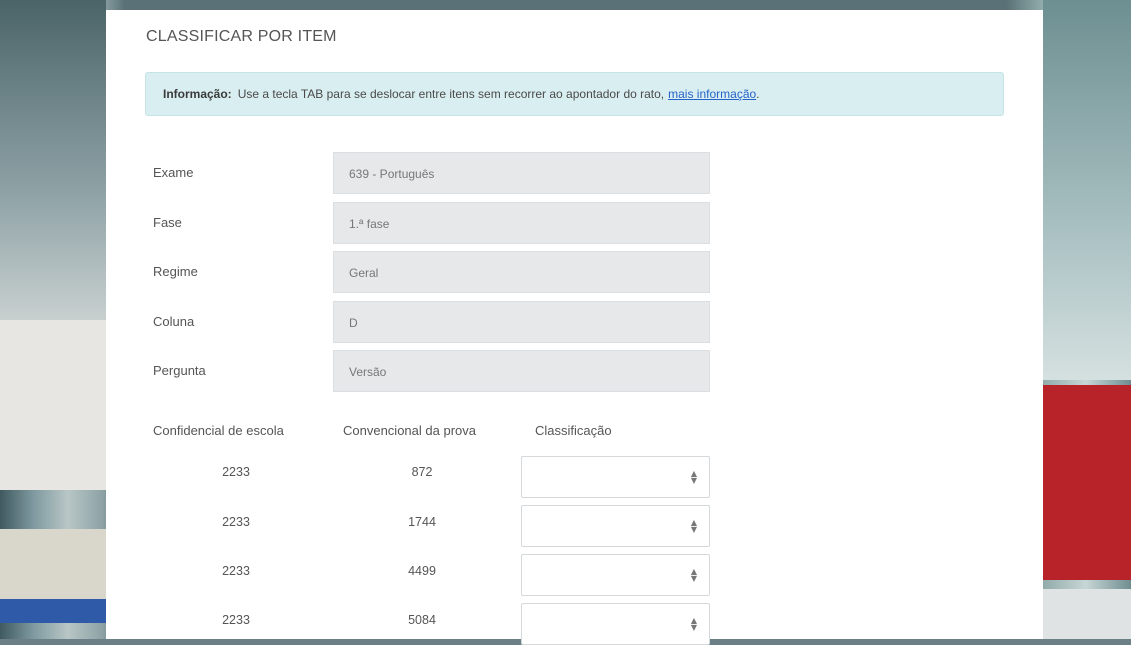  Describe the element at coordinates (173, 172) in the screenshot. I see `field-label: Exame` at that location.